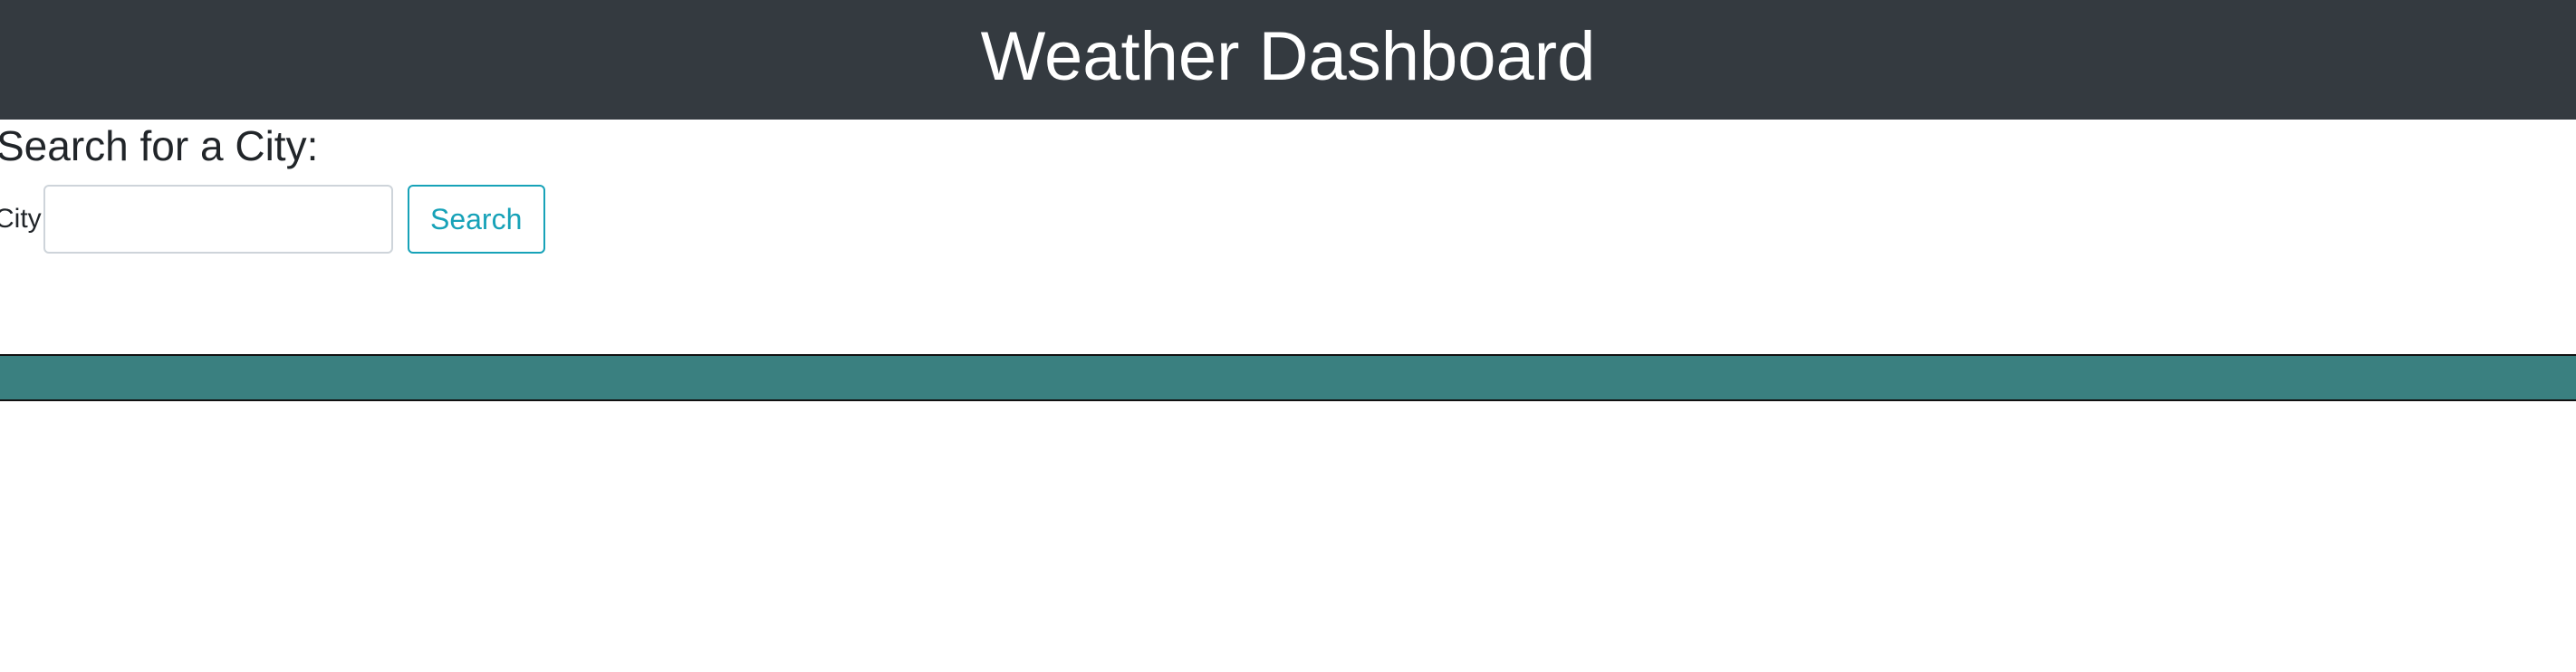 The width and height of the screenshot is (2576, 672). I want to click on search-button: Search, so click(476, 219).